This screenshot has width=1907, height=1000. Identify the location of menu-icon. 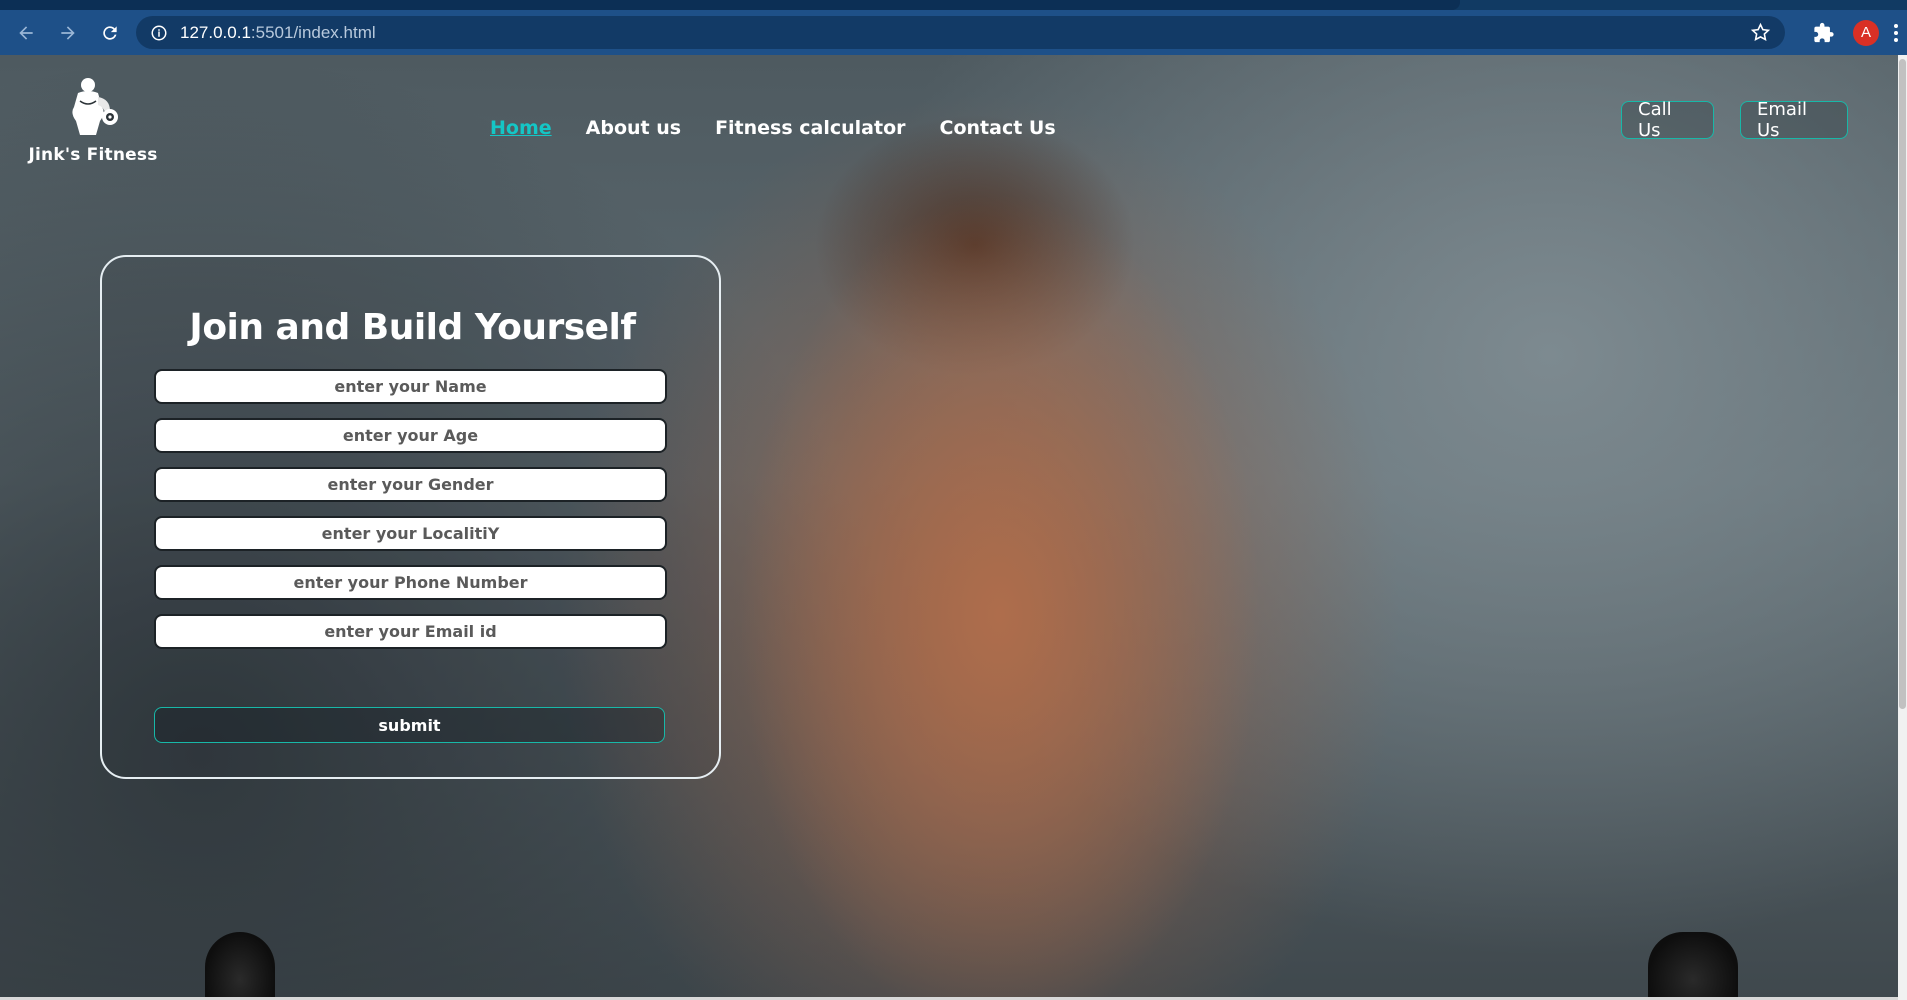
(1896, 33).